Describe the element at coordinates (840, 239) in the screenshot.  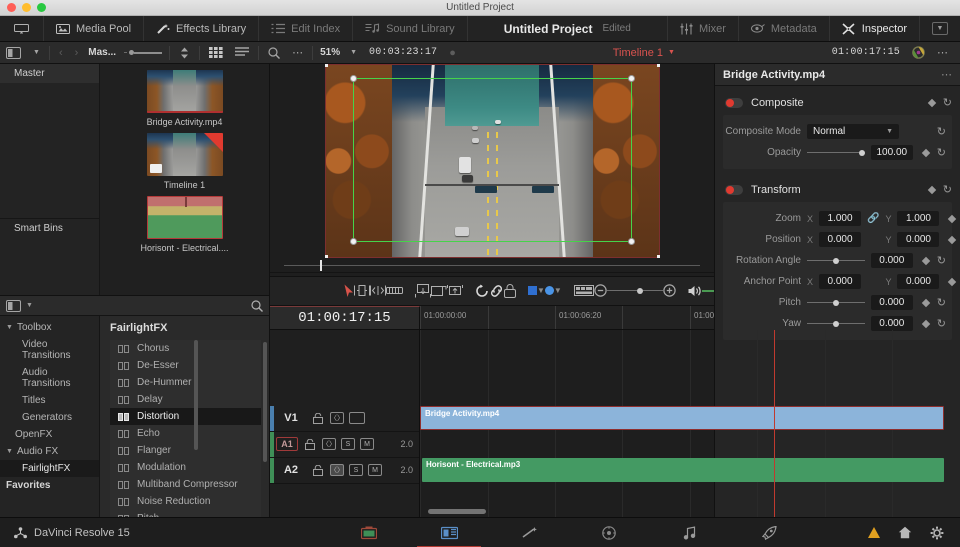
I see `position-x-value: 0.000` at that location.